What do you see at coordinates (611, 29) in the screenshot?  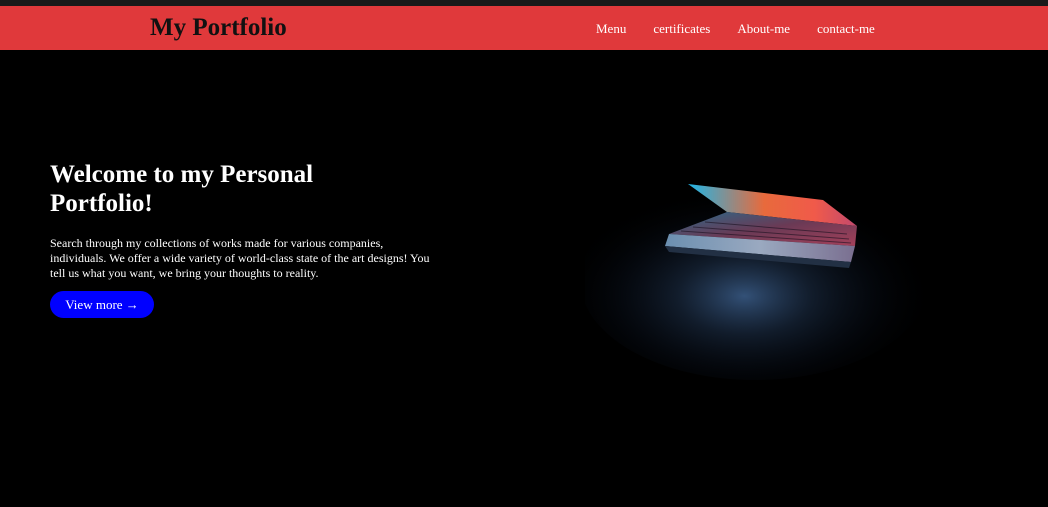 I see `nav-link-menu: Menu` at bounding box center [611, 29].